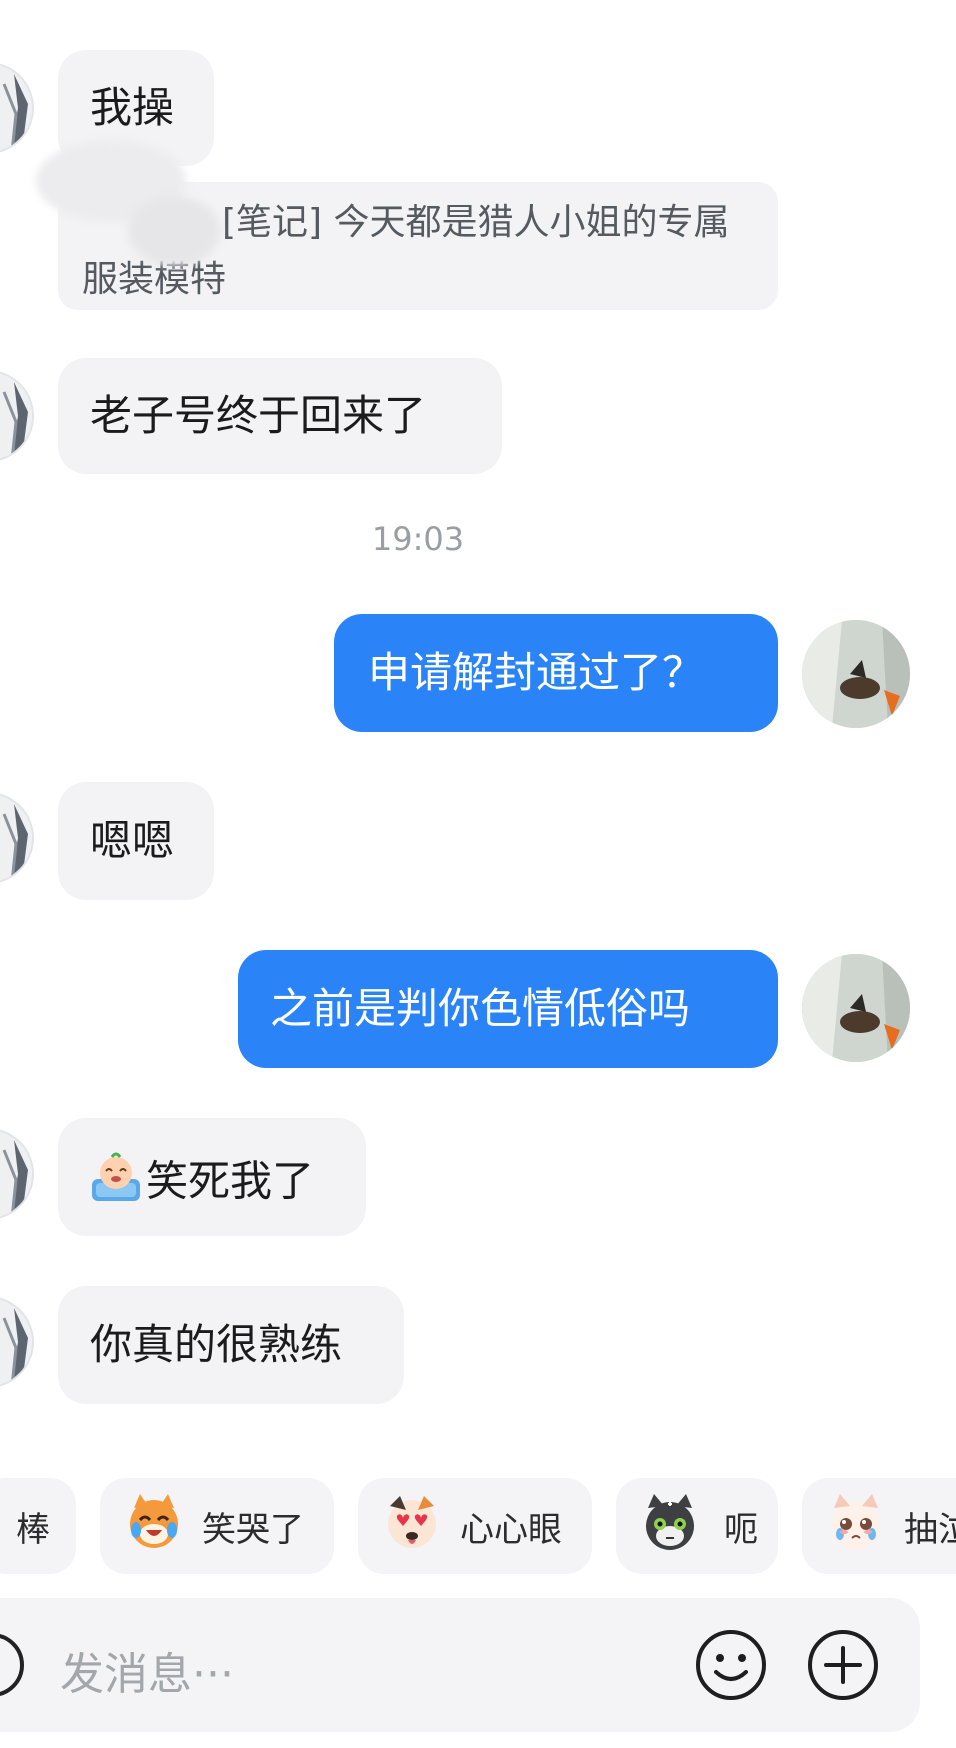 The image size is (956, 1748). What do you see at coordinates (132, 107) in the screenshot?
I see `message-text: 我操` at bounding box center [132, 107].